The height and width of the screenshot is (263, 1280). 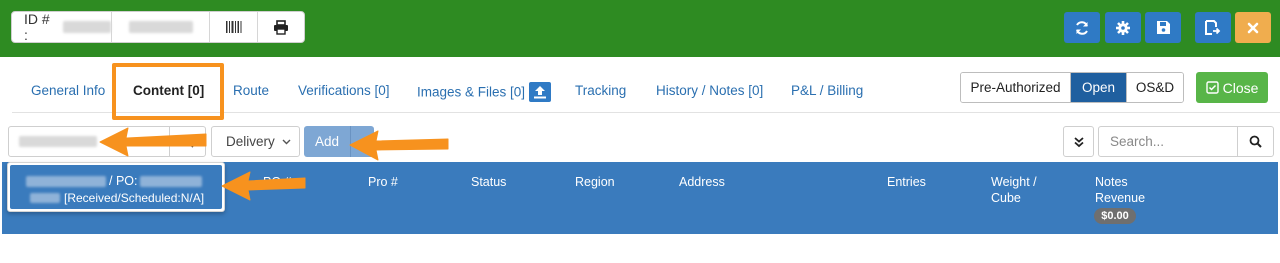 What do you see at coordinates (66, 181) in the screenshot?
I see `redacted-order-number` at bounding box center [66, 181].